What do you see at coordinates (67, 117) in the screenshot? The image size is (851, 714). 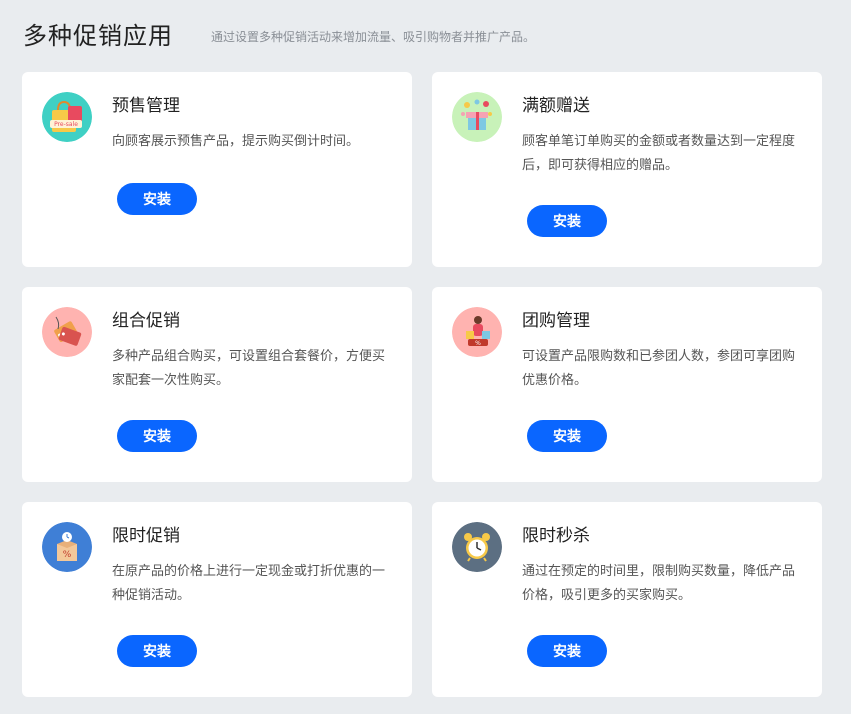 I see `presale-bag-icon: Pre-sale` at bounding box center [67, 117].